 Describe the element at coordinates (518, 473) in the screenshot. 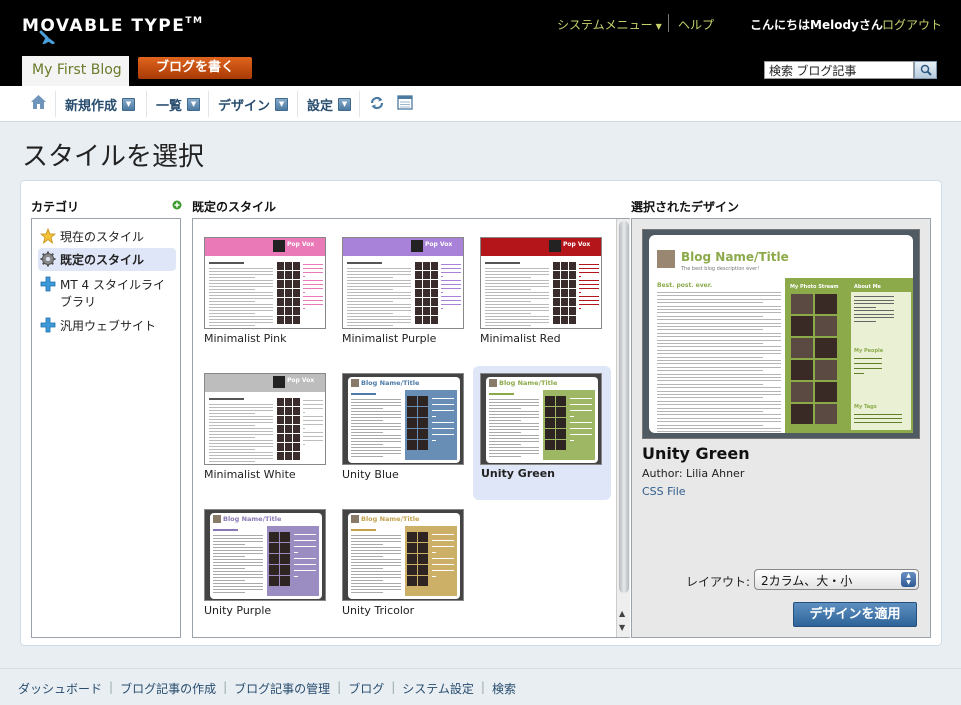

I see `style-name: Unity Green` at that location.